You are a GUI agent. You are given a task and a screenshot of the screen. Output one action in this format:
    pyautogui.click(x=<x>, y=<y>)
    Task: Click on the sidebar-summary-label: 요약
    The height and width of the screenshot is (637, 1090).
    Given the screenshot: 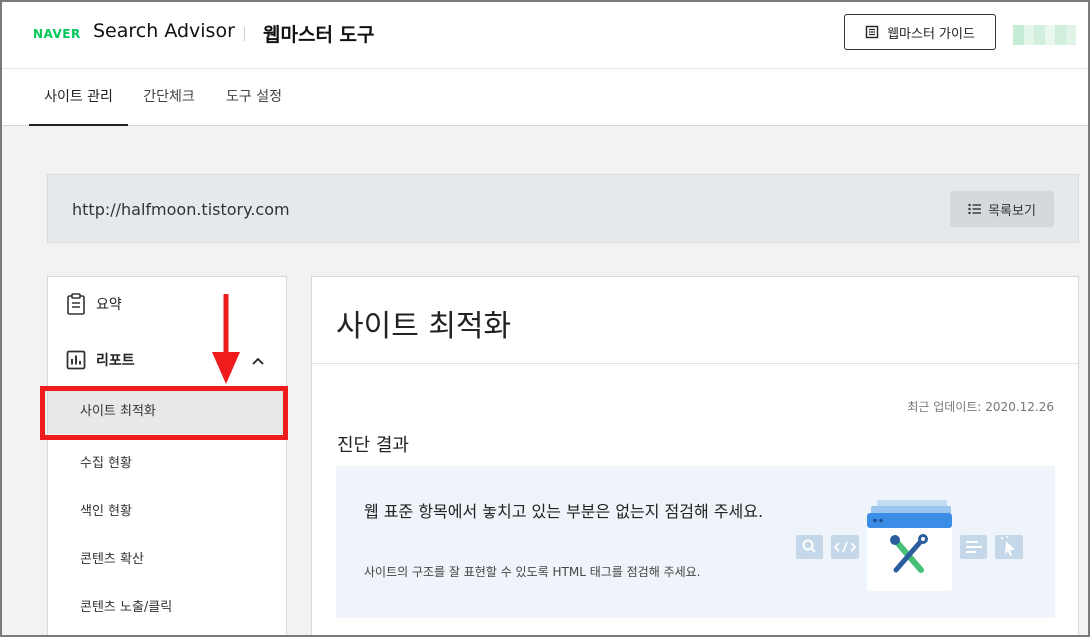 What is the action you would take?
    pyautogui.click(x=109, y=305)
    